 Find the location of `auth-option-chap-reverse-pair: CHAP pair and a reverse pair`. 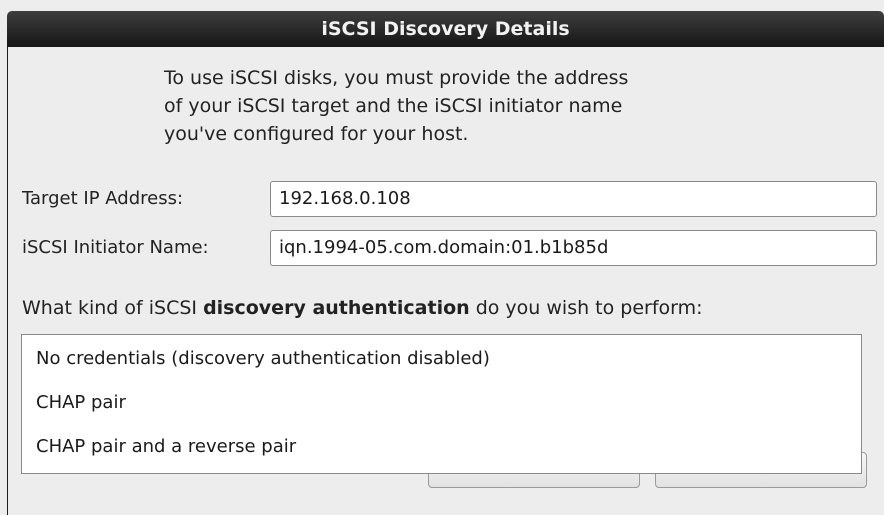

auth-option-chap-reverse-pair: CHAP pair and a reverse pair is located at coordinates (441, 447).